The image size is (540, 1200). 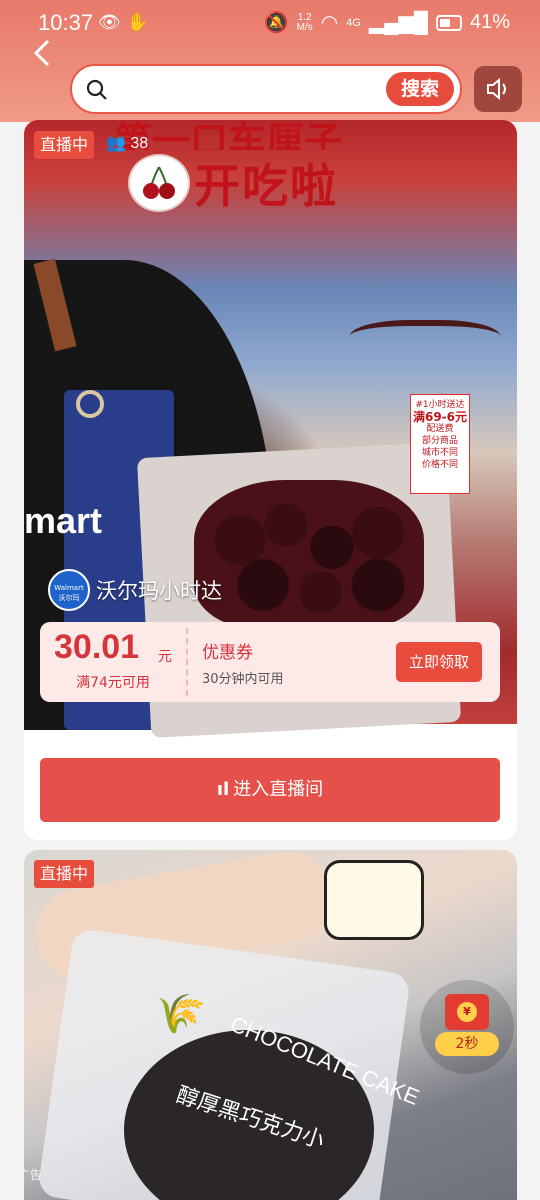 What do you see at coordinates (179, 1014) in the screenshot?
I see `brand-logo: 🌾` at bounding box center [179, 1014].